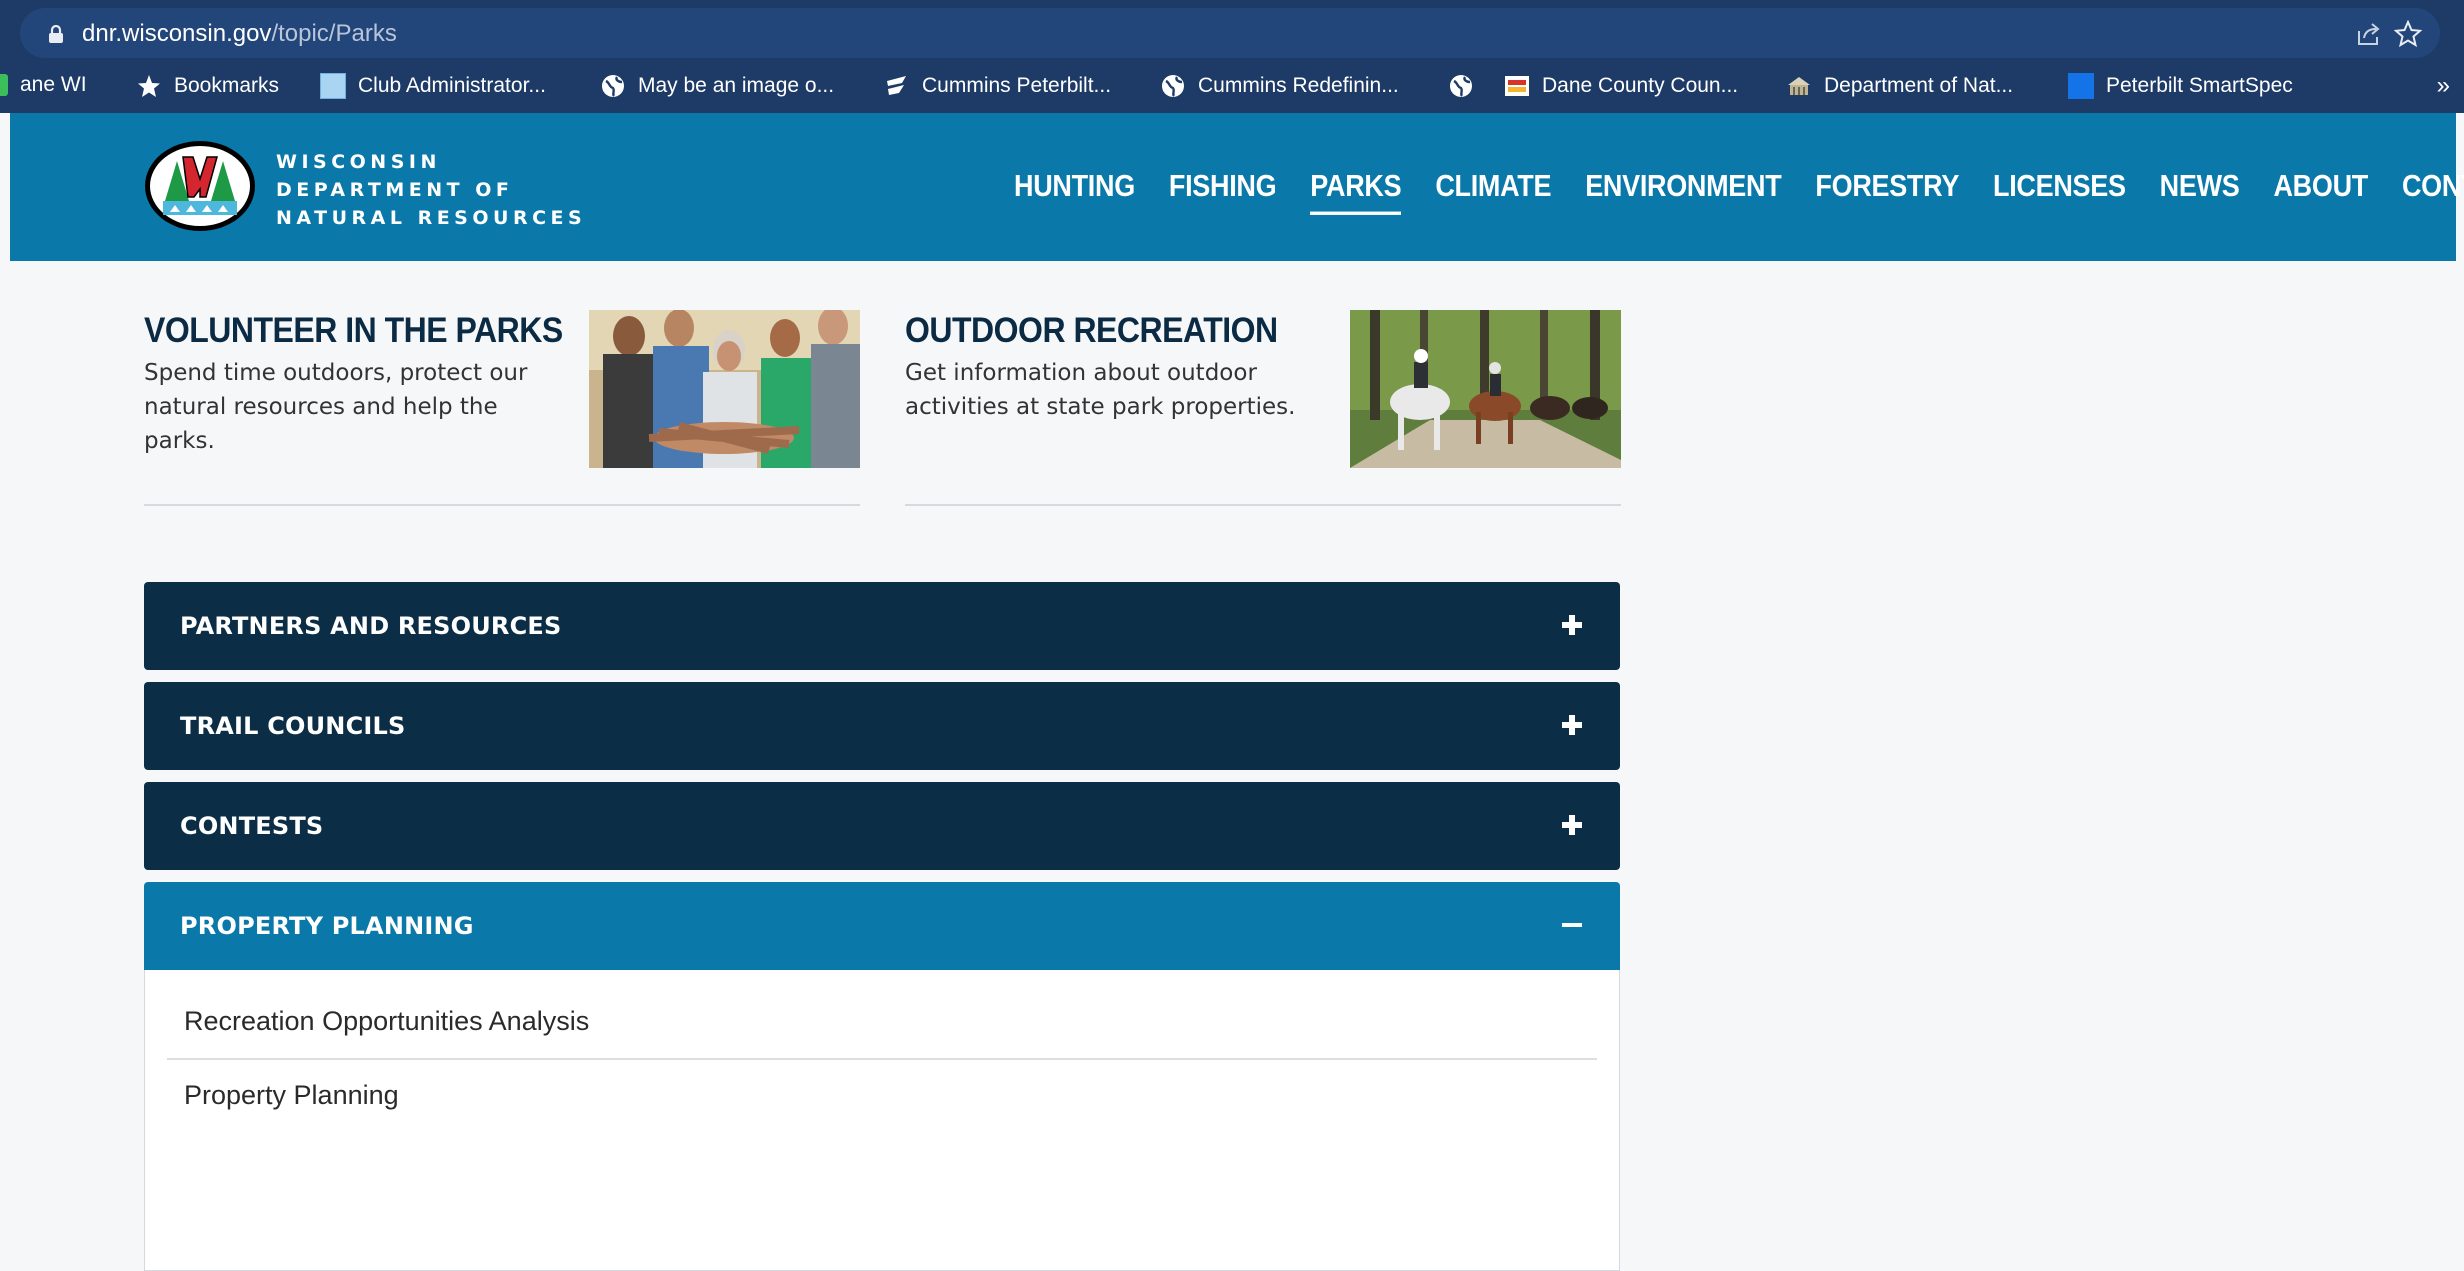 Image resolution: width=2464 pixels, height=1271 pixels. I want to click on dnr-building-icon, so click(1799, 86).